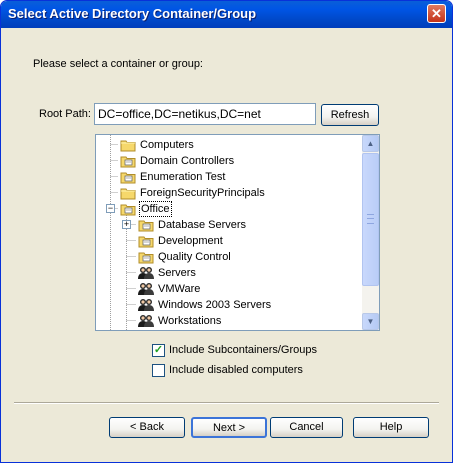  I want to click on tree-item-label: Windows 2003 Servers, so click(215, 305).